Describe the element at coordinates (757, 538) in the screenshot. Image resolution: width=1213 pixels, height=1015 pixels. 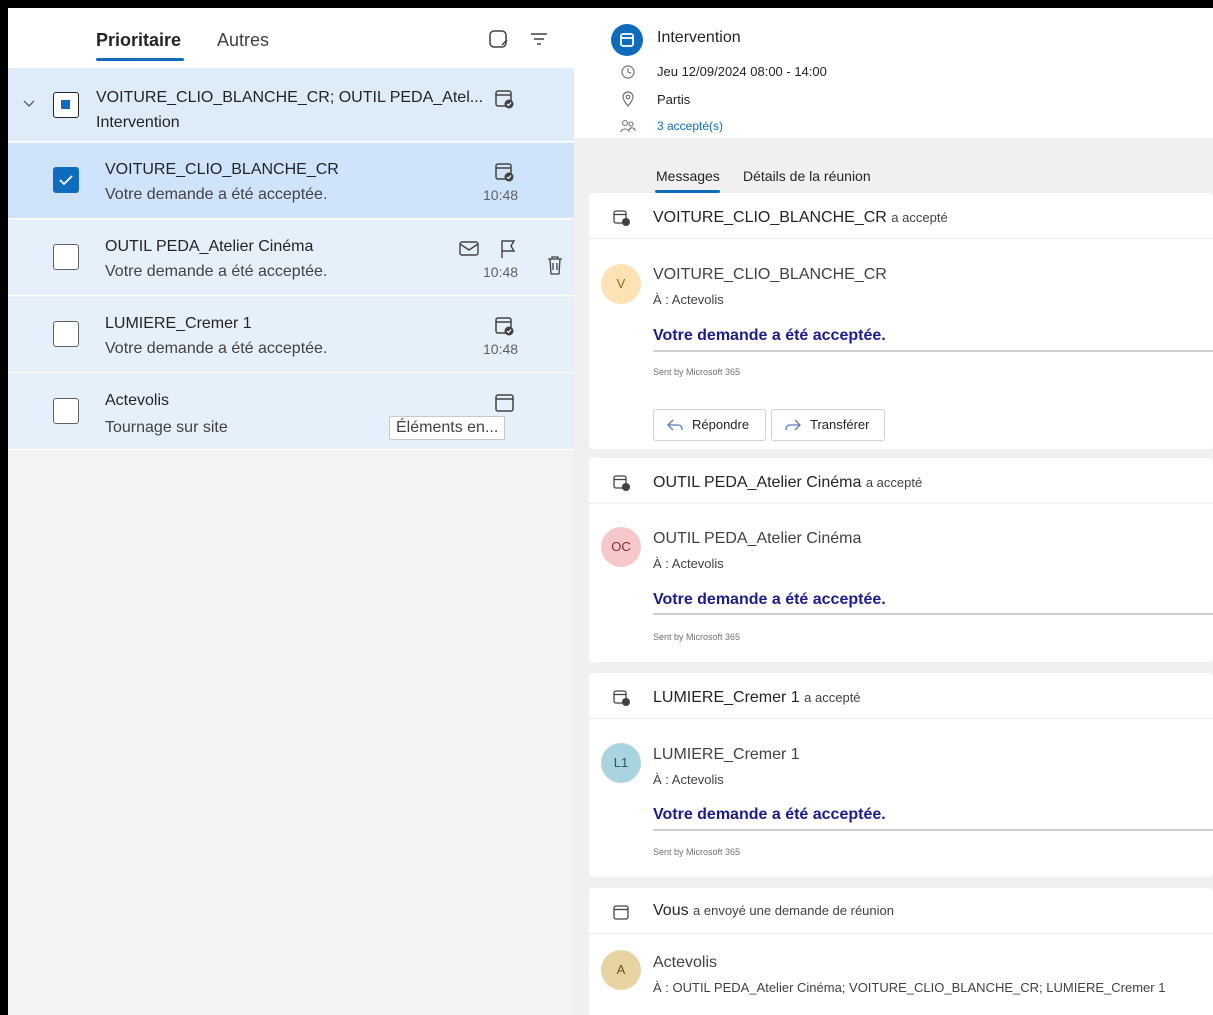
I see `message-sender: OUTIL PEDA_Atelier Cinéma` at that location.